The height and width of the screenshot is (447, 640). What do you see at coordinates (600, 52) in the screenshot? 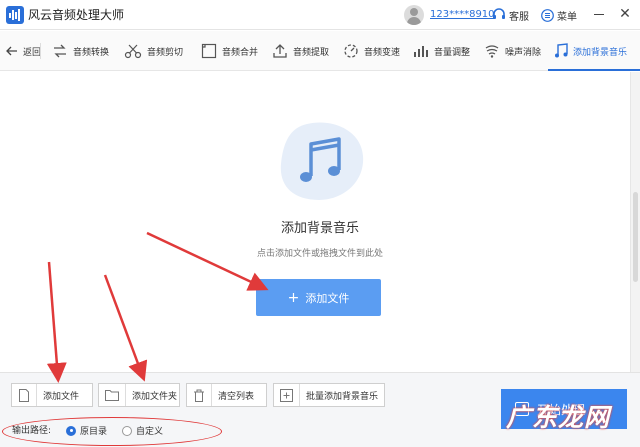
I see `toolbar-item-label: 添加背景音乐` at bounding box center [600, 52].